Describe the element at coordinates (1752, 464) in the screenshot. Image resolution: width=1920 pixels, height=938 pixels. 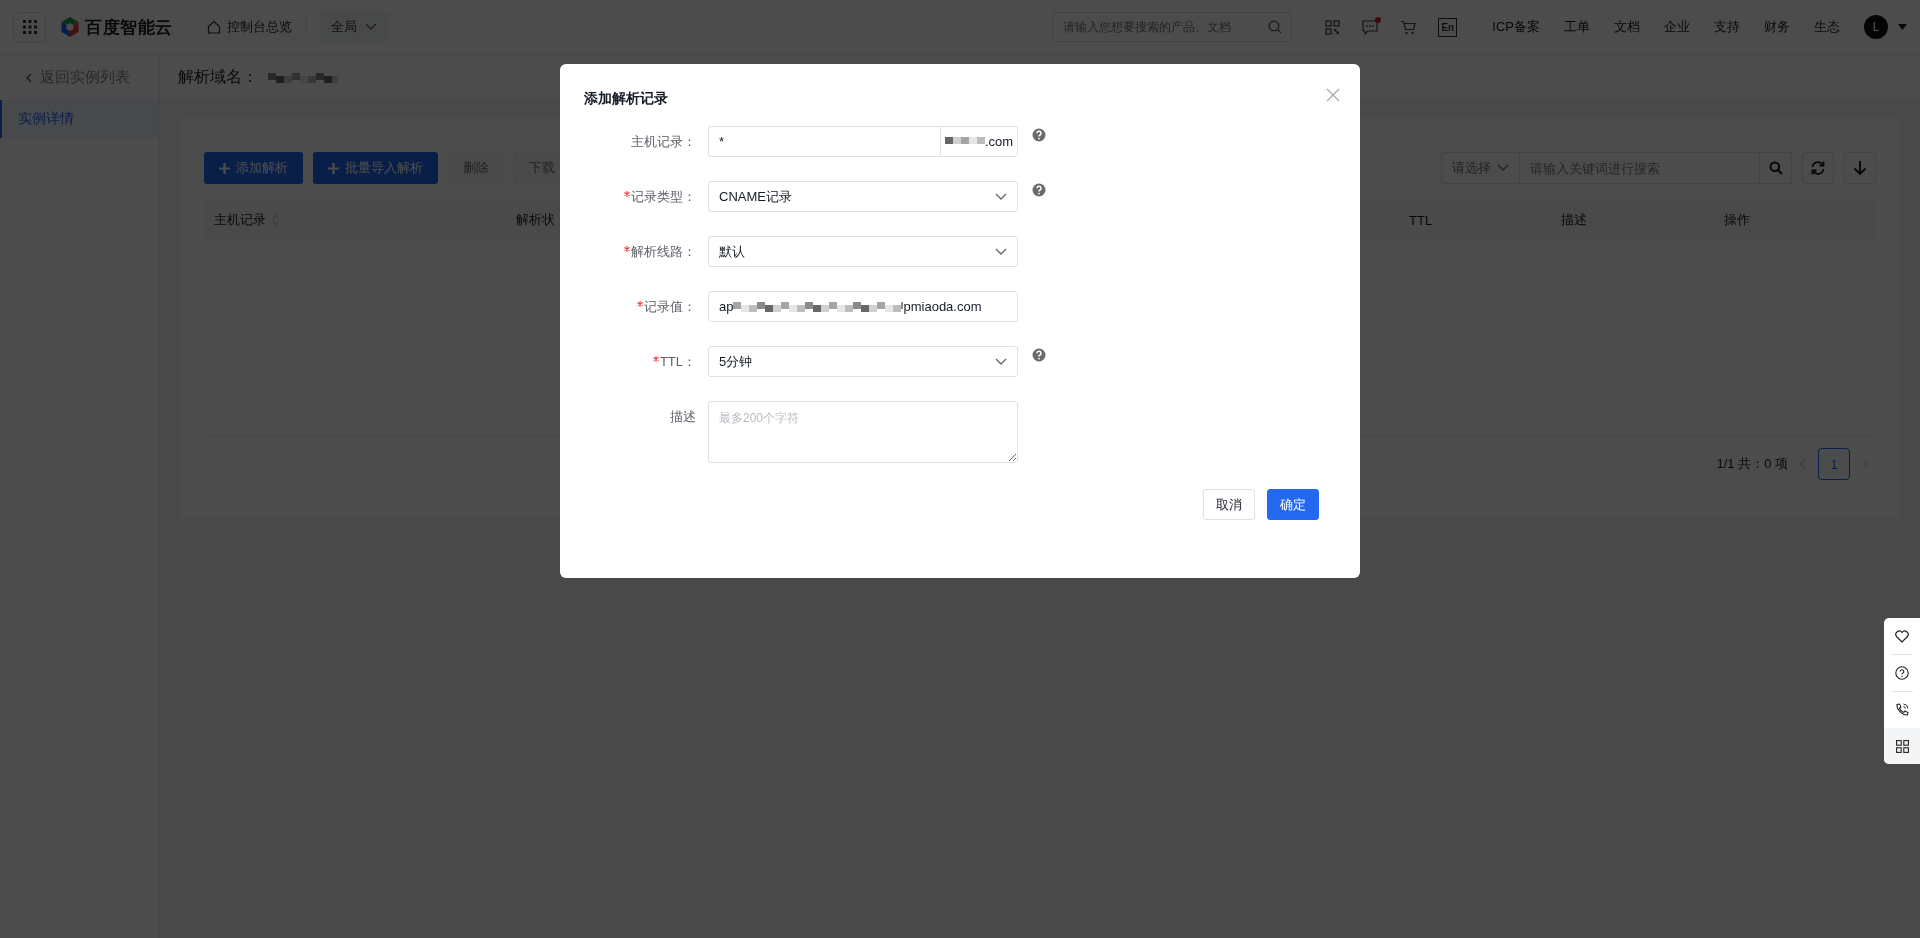
I see `pagination-summary: 1/1 共：0 项` at that location.